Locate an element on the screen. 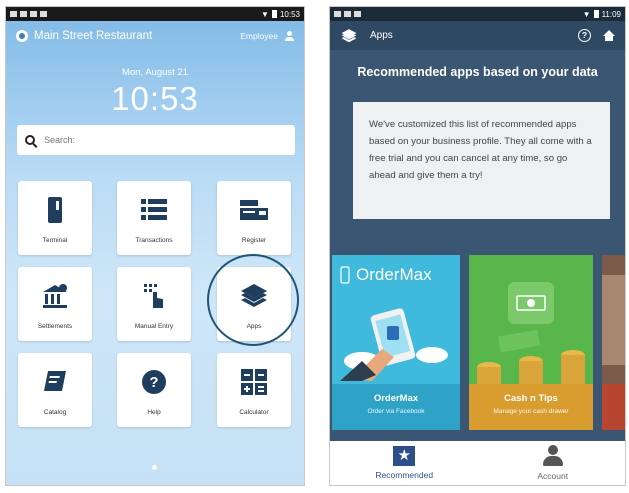 This screenshot has width=629, height=493. apps-highlight-circle is located at coordinates (253, 300).